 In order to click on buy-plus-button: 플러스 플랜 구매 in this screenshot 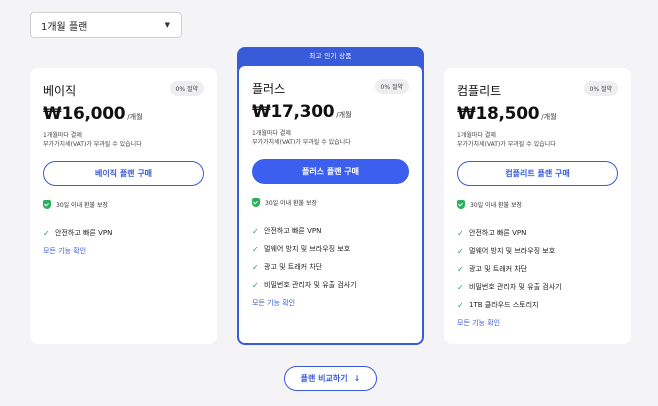, I will do `click(330, 171)`.